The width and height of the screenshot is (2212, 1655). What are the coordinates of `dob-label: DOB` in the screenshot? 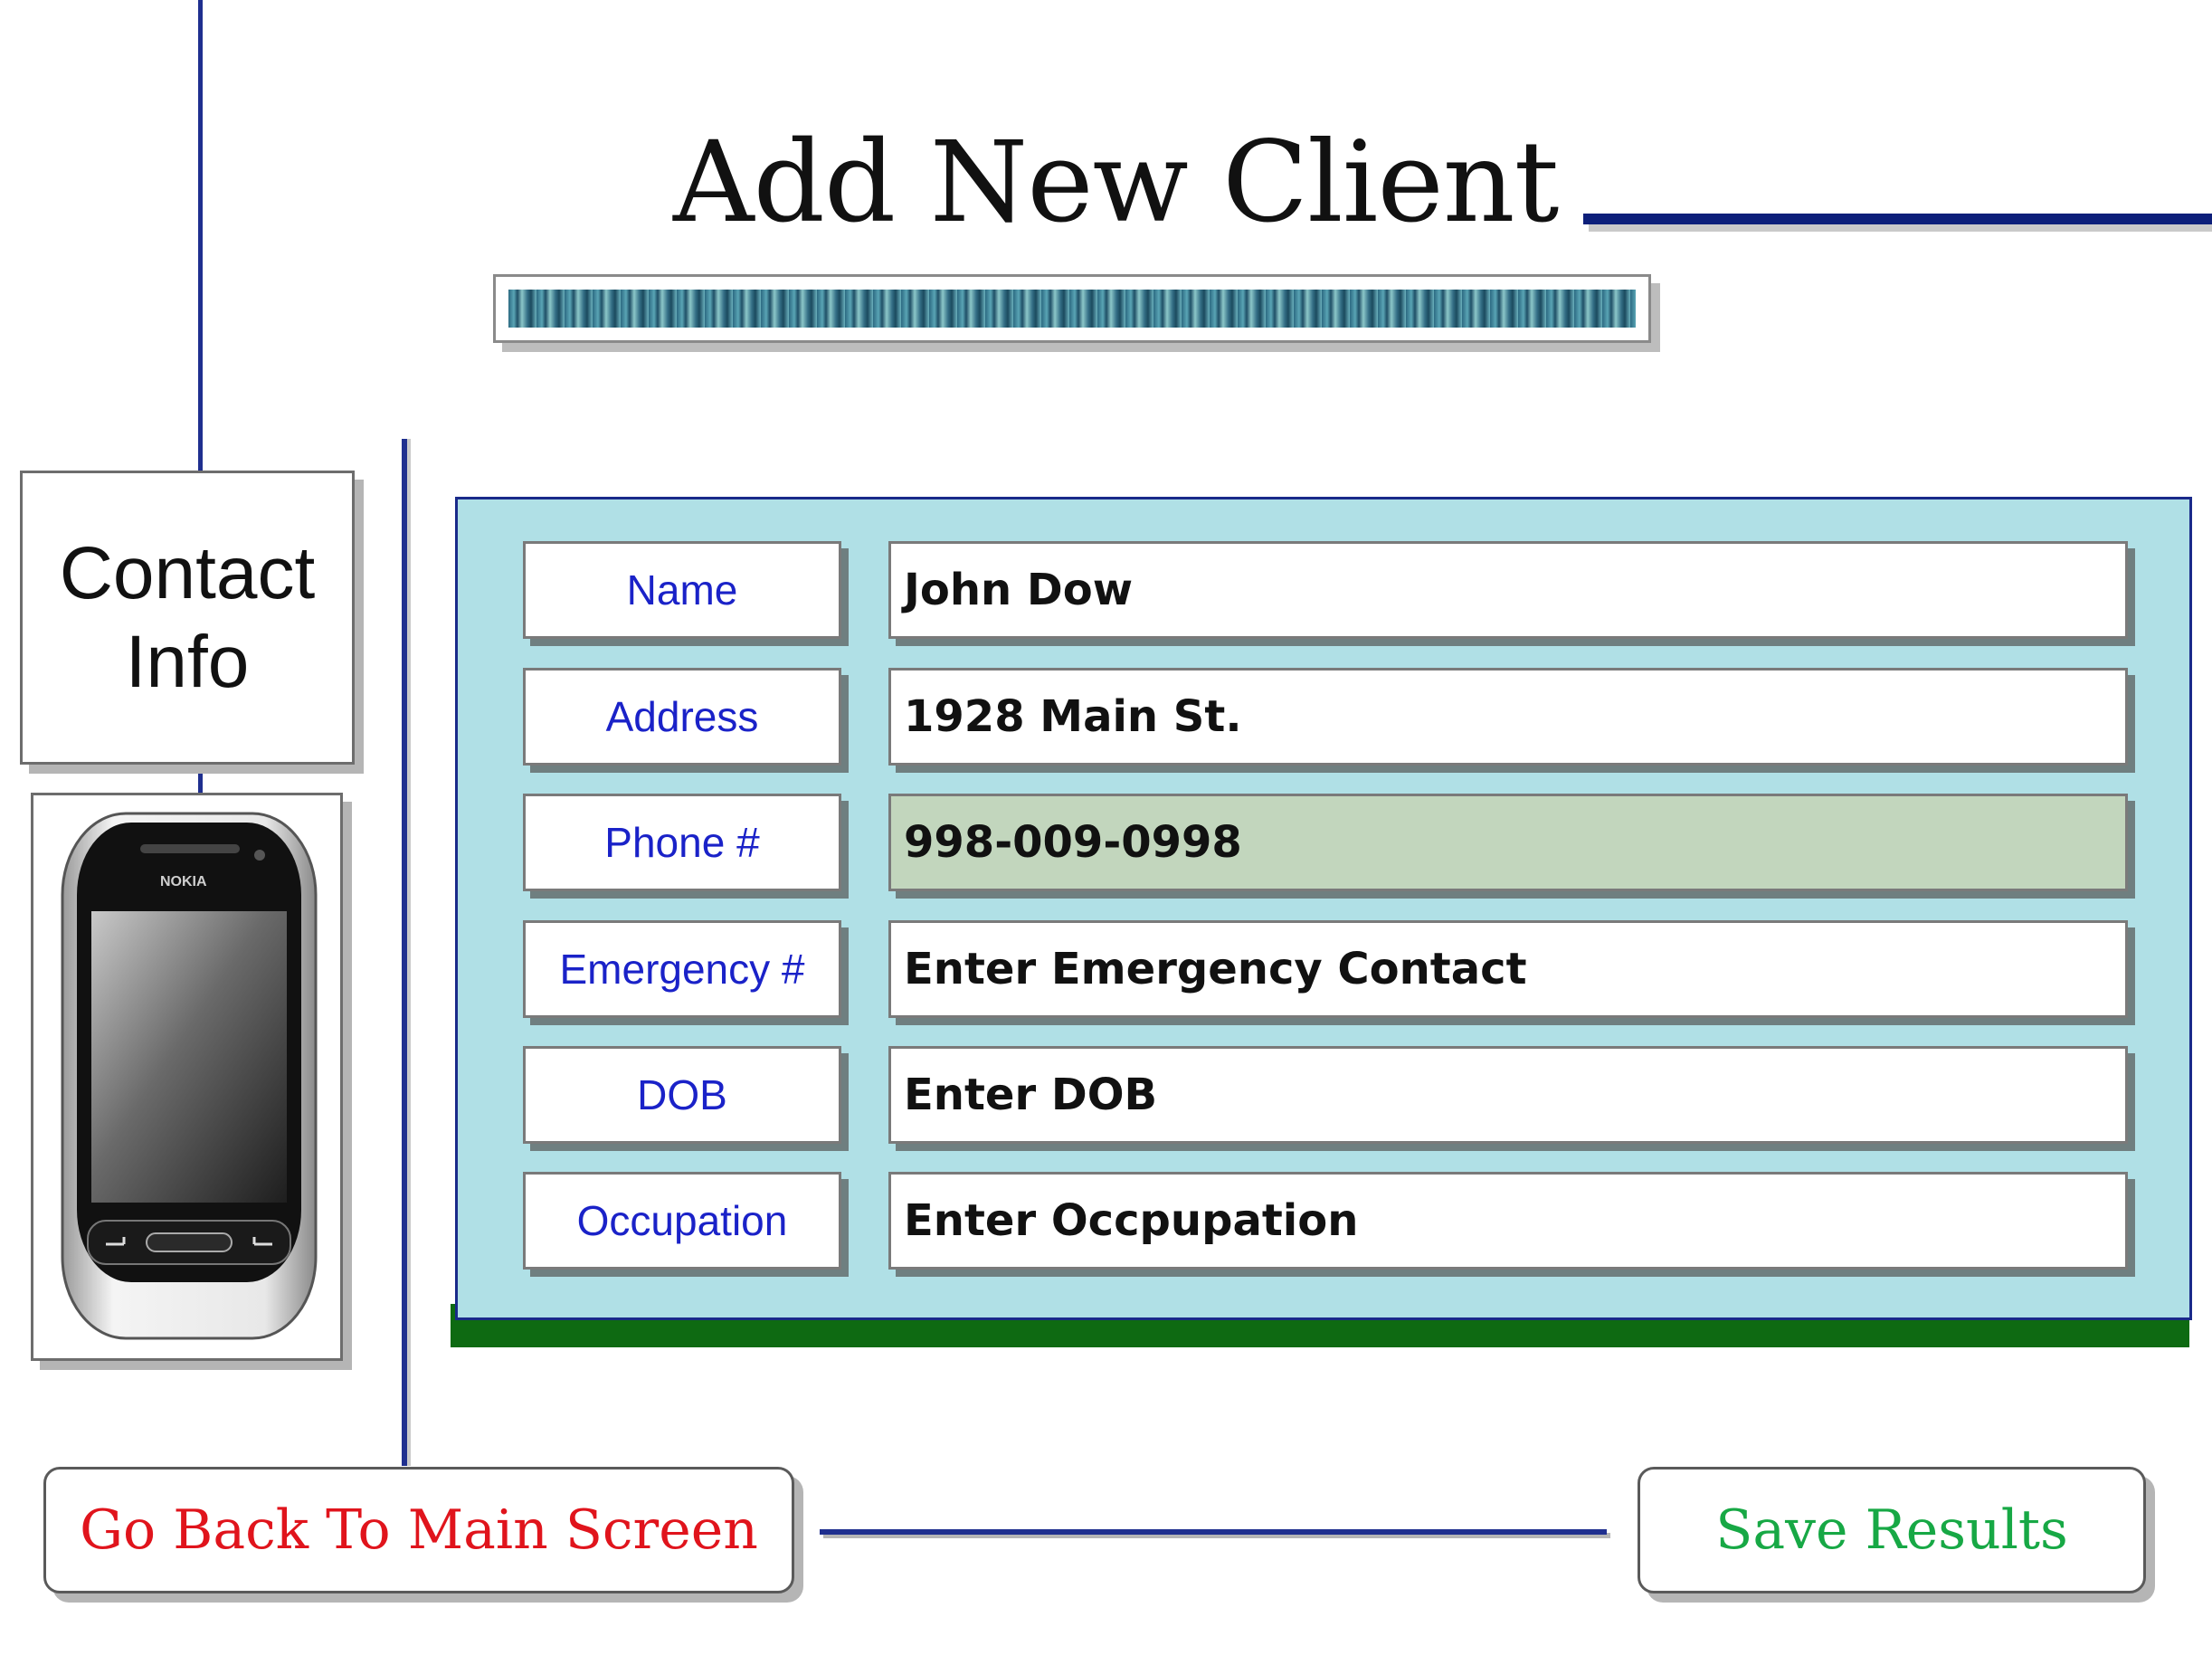 It's located at (682, 1095).